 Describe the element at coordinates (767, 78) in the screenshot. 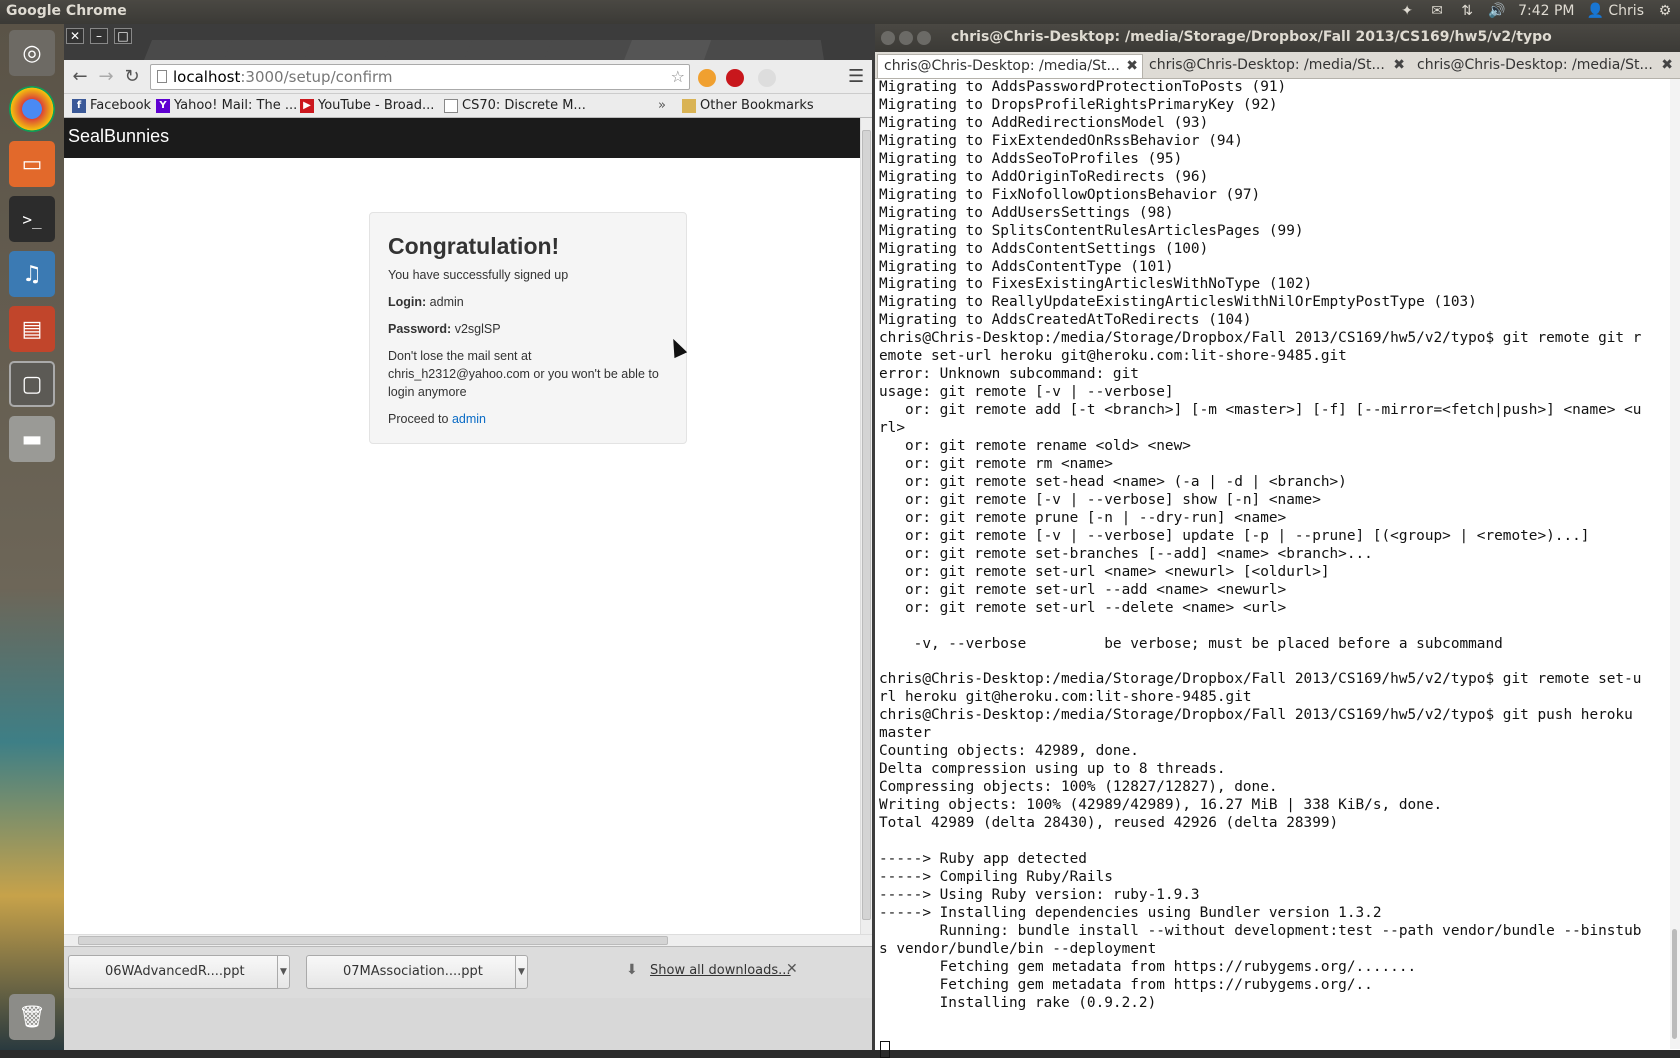

I see `extension-grey-icon` at that location.